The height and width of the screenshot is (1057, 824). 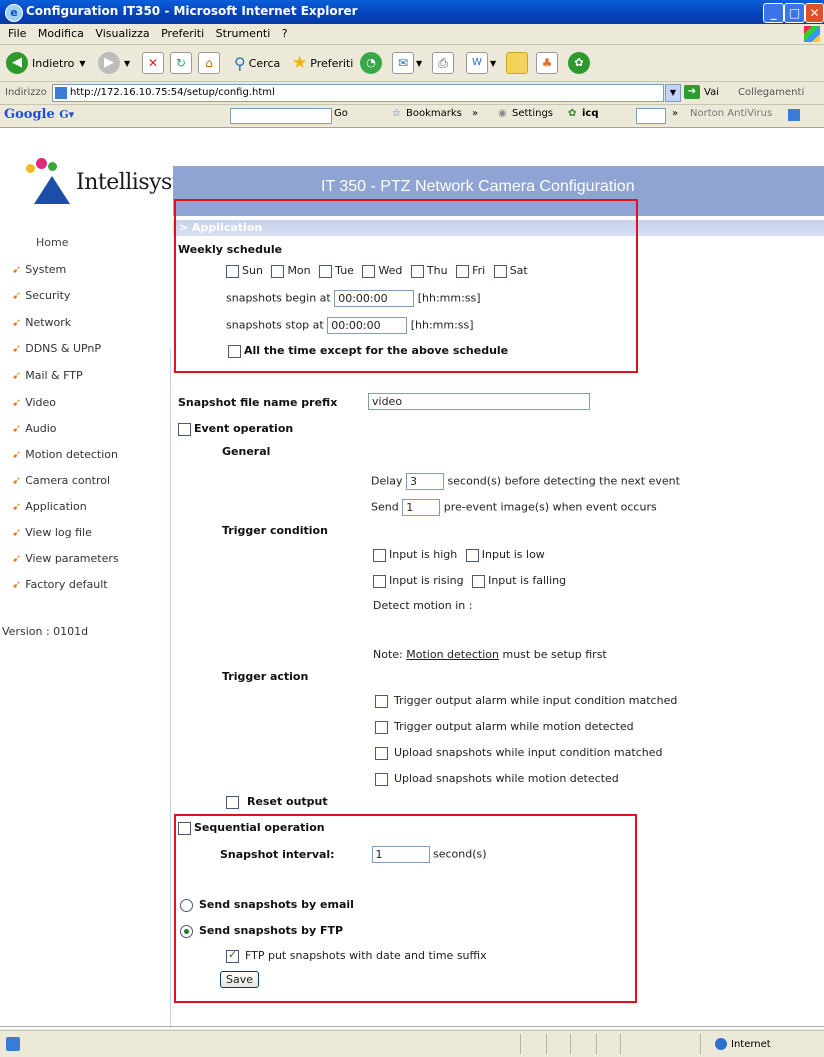 What do you see at coordinates (72, 558) in the screenshot?
I see `sidebar-item-label: View parameters` at bounding box center [72, 558].